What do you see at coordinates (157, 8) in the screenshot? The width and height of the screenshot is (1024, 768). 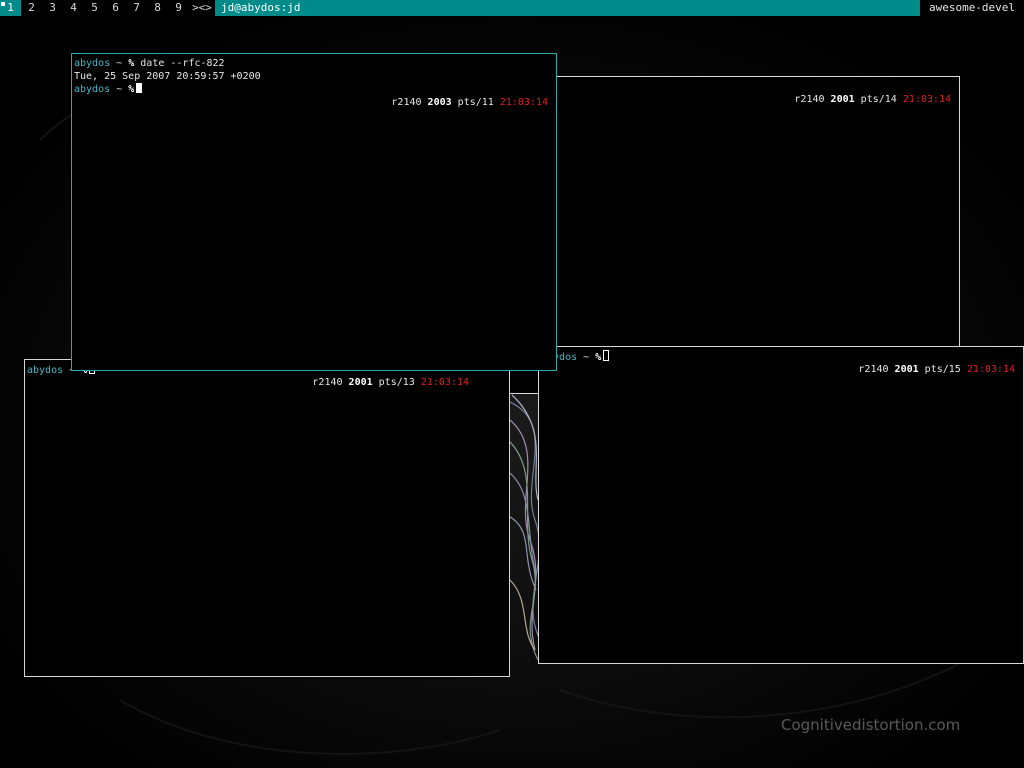 I see `tag-8: 8` at bounding box center [157, 8].